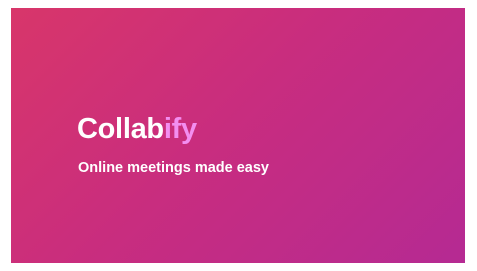 This screenshot has width=477, height=271. What do you see at coordinates (173, 168) in the screenshot?
I see `tagline: Online meetings made easy` at bounding box center [173, 168].